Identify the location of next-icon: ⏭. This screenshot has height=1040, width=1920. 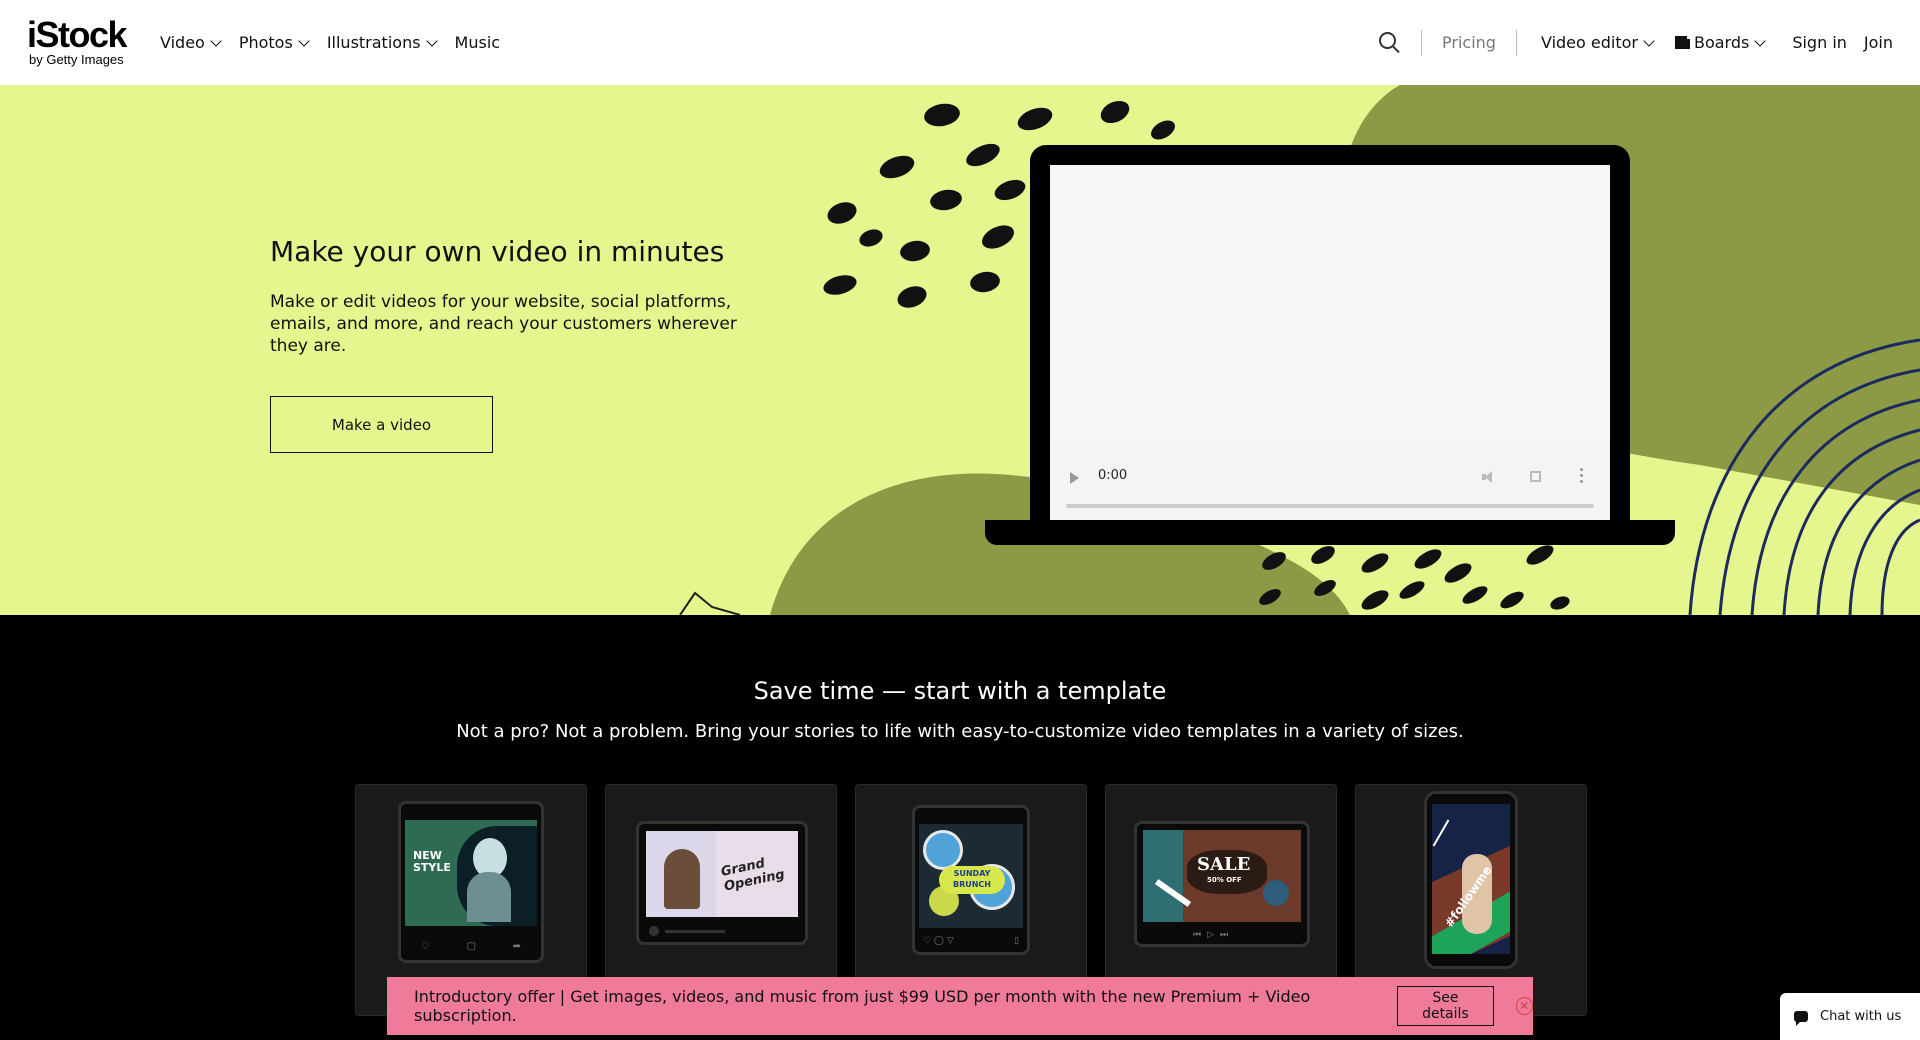
(1227, 935).